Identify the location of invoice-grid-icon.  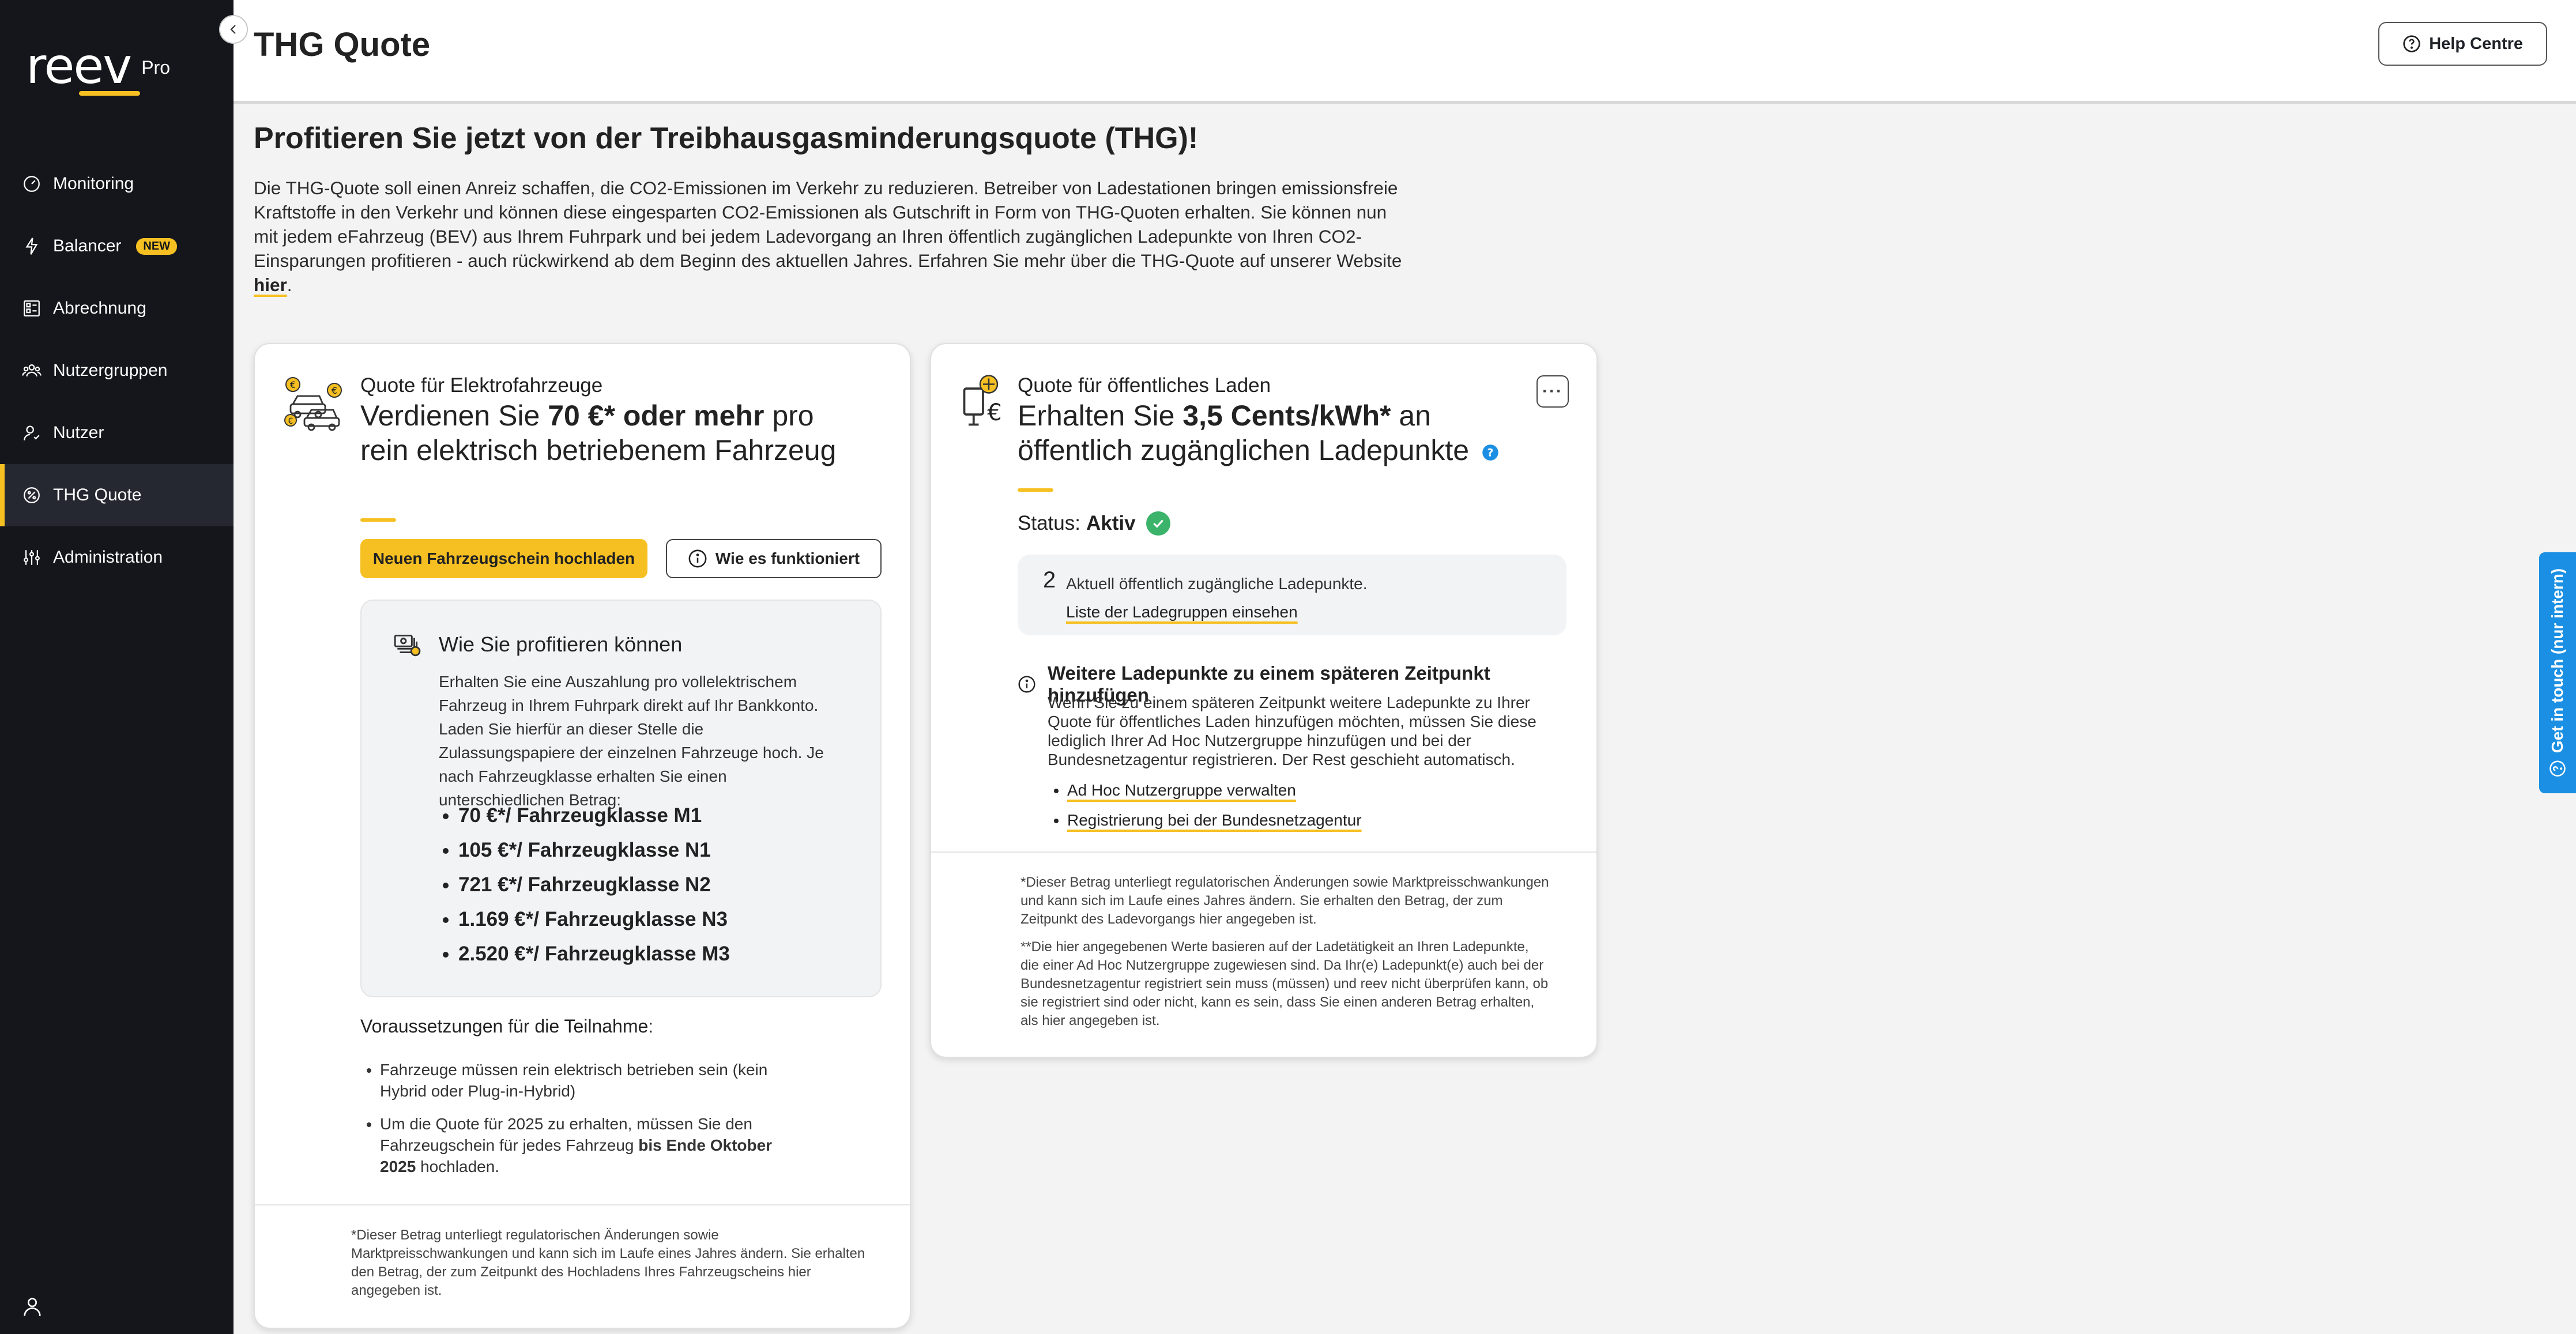
(32, 308).